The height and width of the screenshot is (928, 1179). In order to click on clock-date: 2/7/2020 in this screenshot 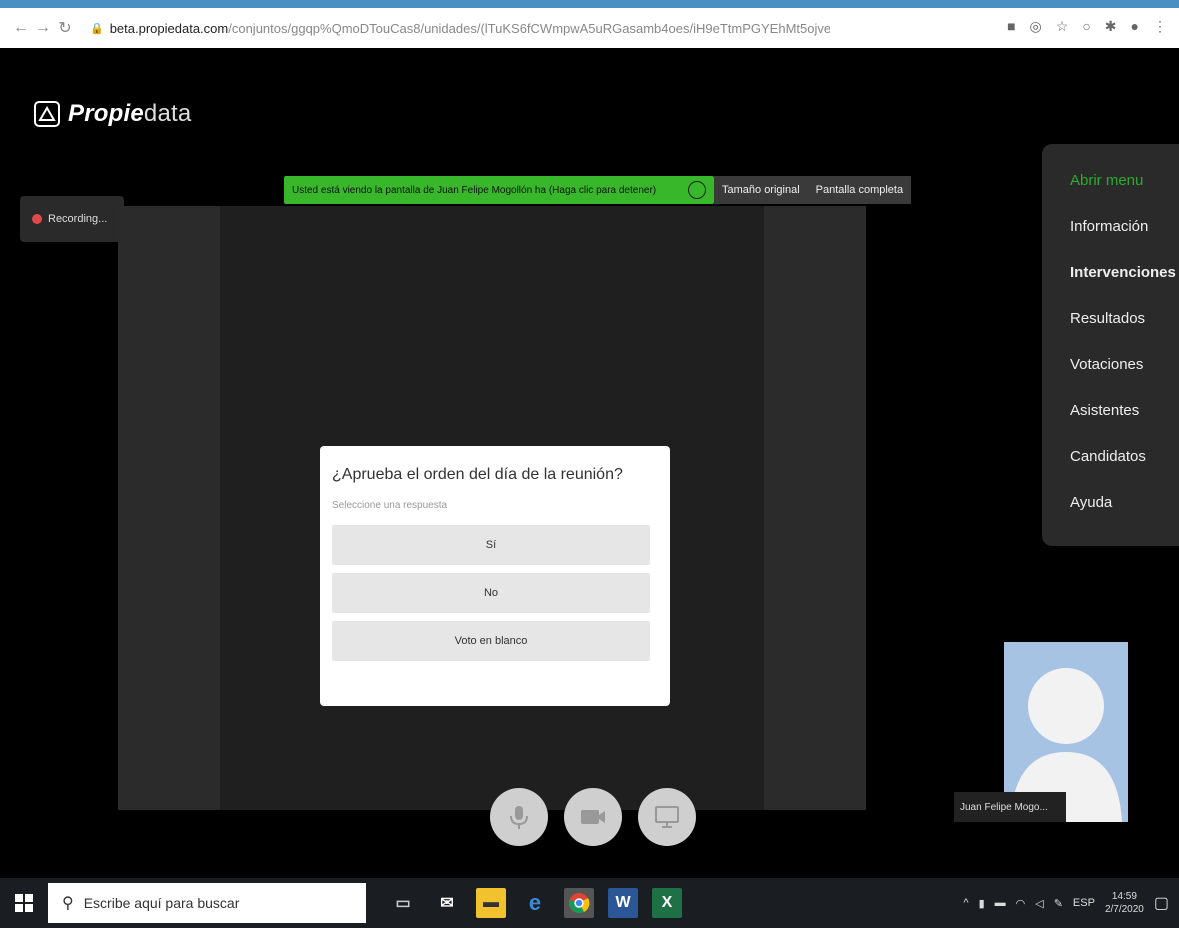, I will do `click(1124, 909)`.